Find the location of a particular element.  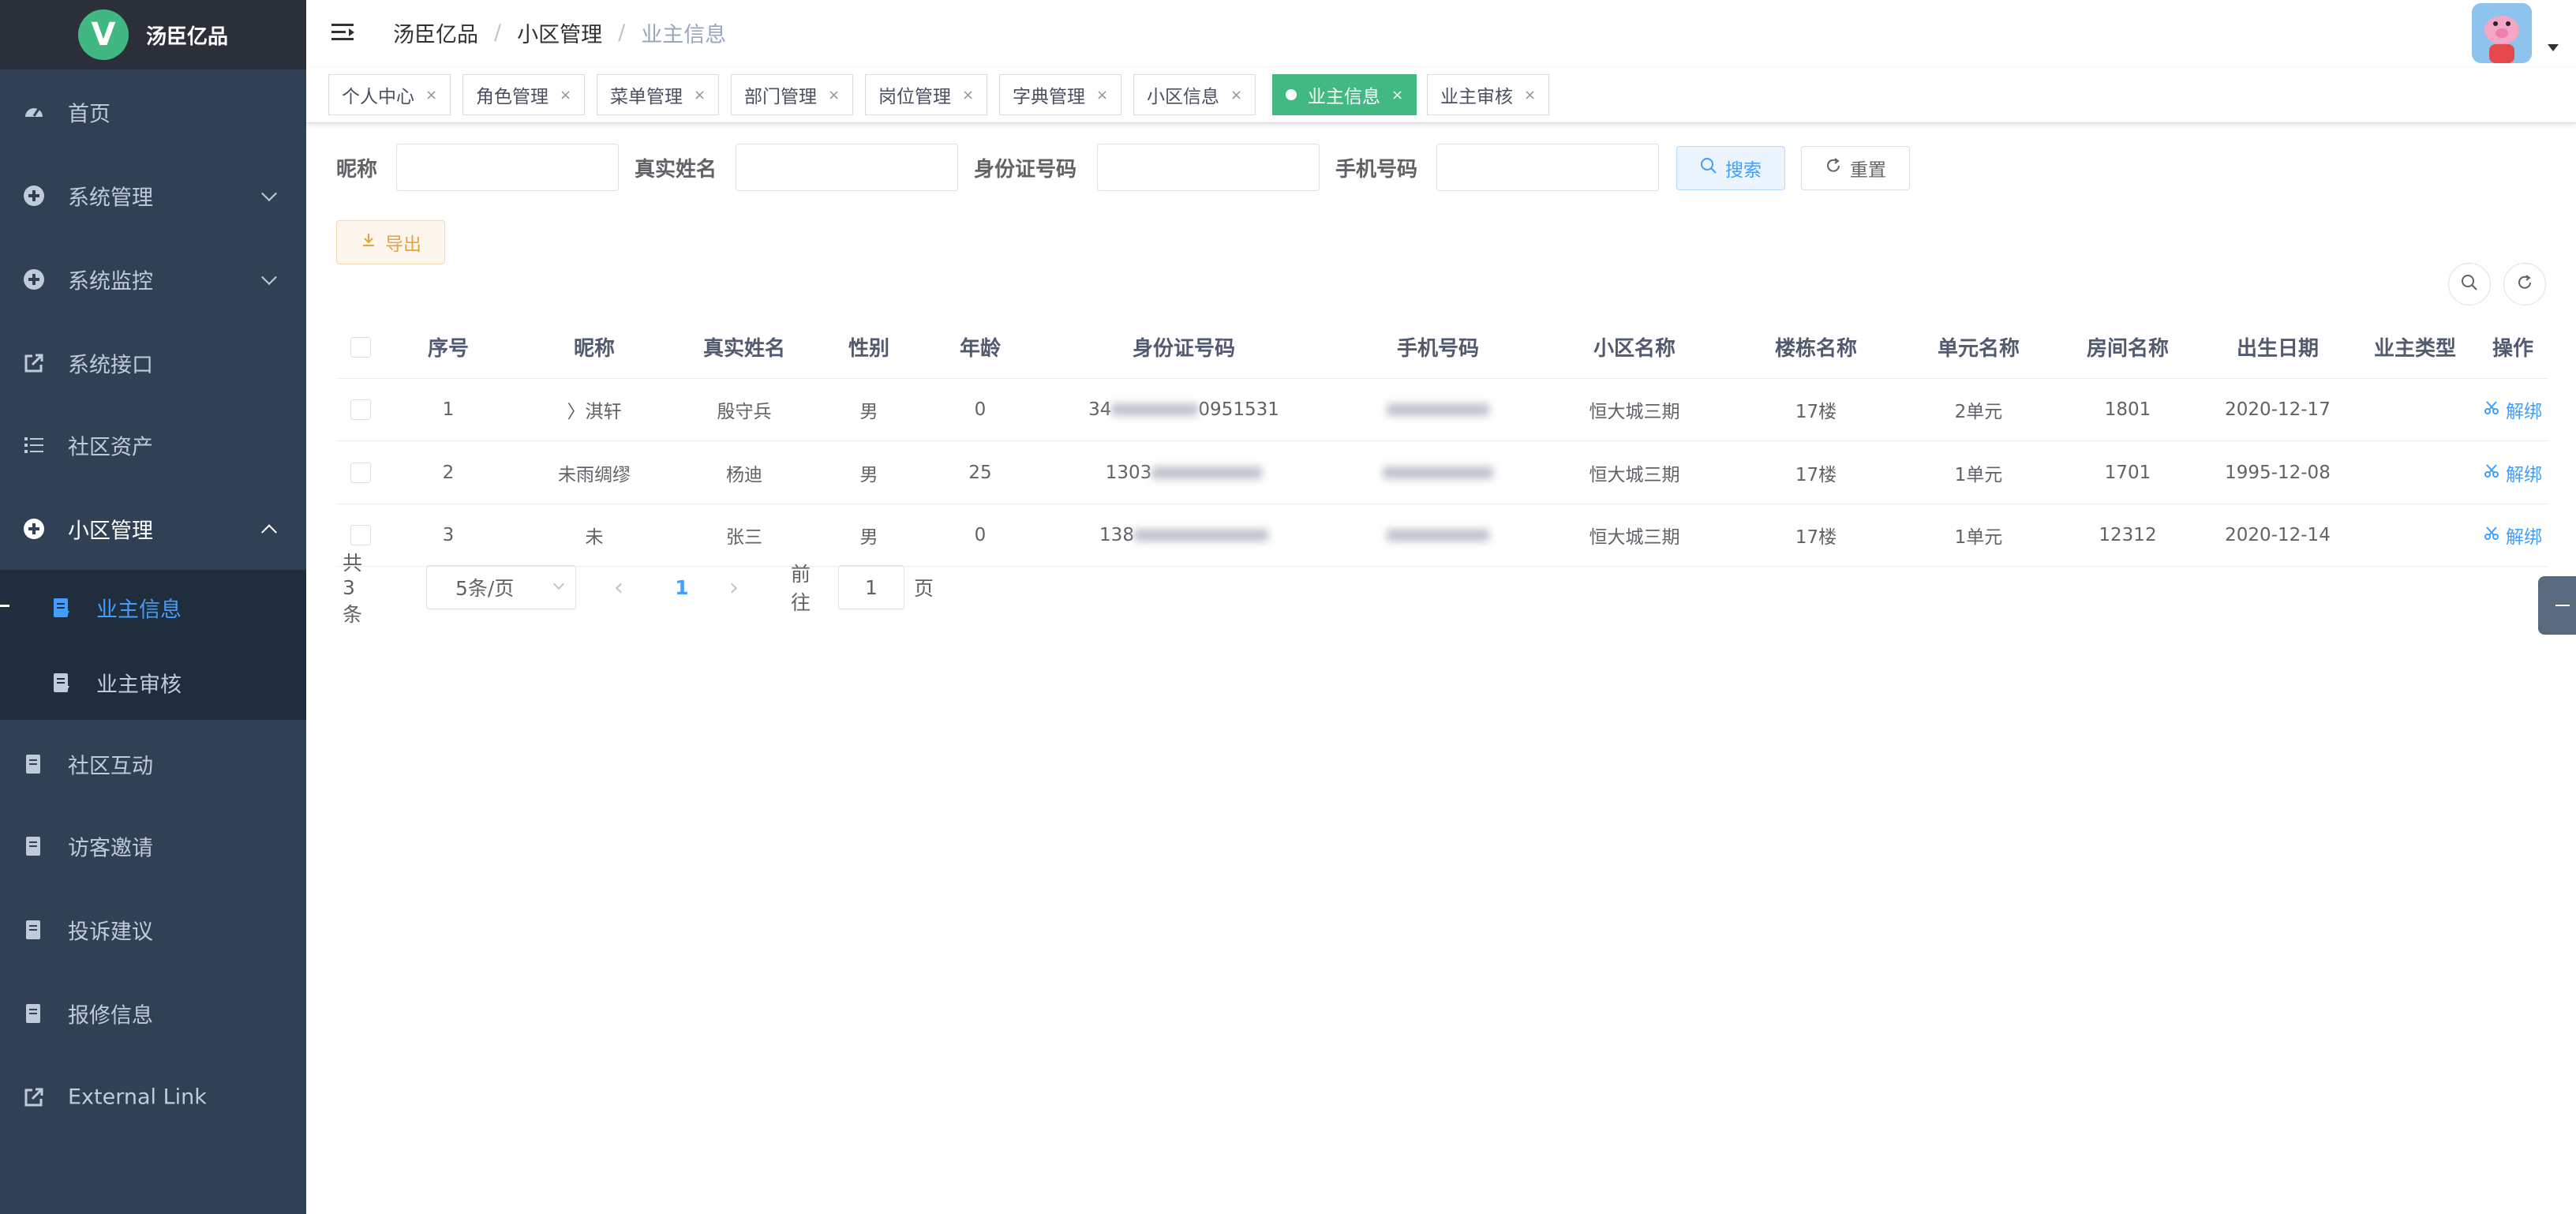

reset-button: 重置 is located at coordinates (1855, 168).